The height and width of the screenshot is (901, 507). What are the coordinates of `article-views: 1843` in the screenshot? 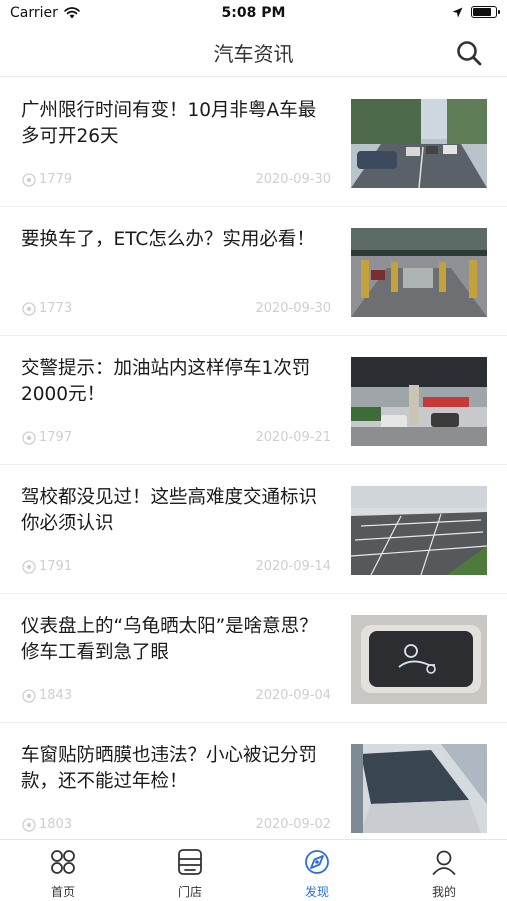 It's located at (46, 695).